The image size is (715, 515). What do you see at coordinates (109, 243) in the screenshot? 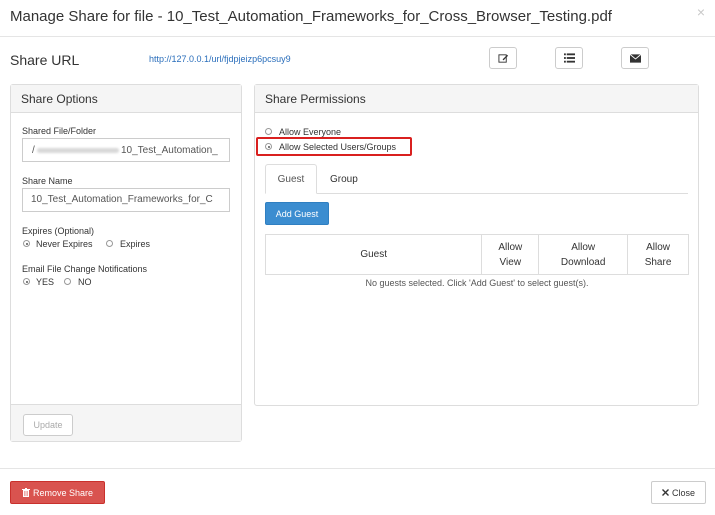
I see `expires-radio` at bounding box center [109, 243].